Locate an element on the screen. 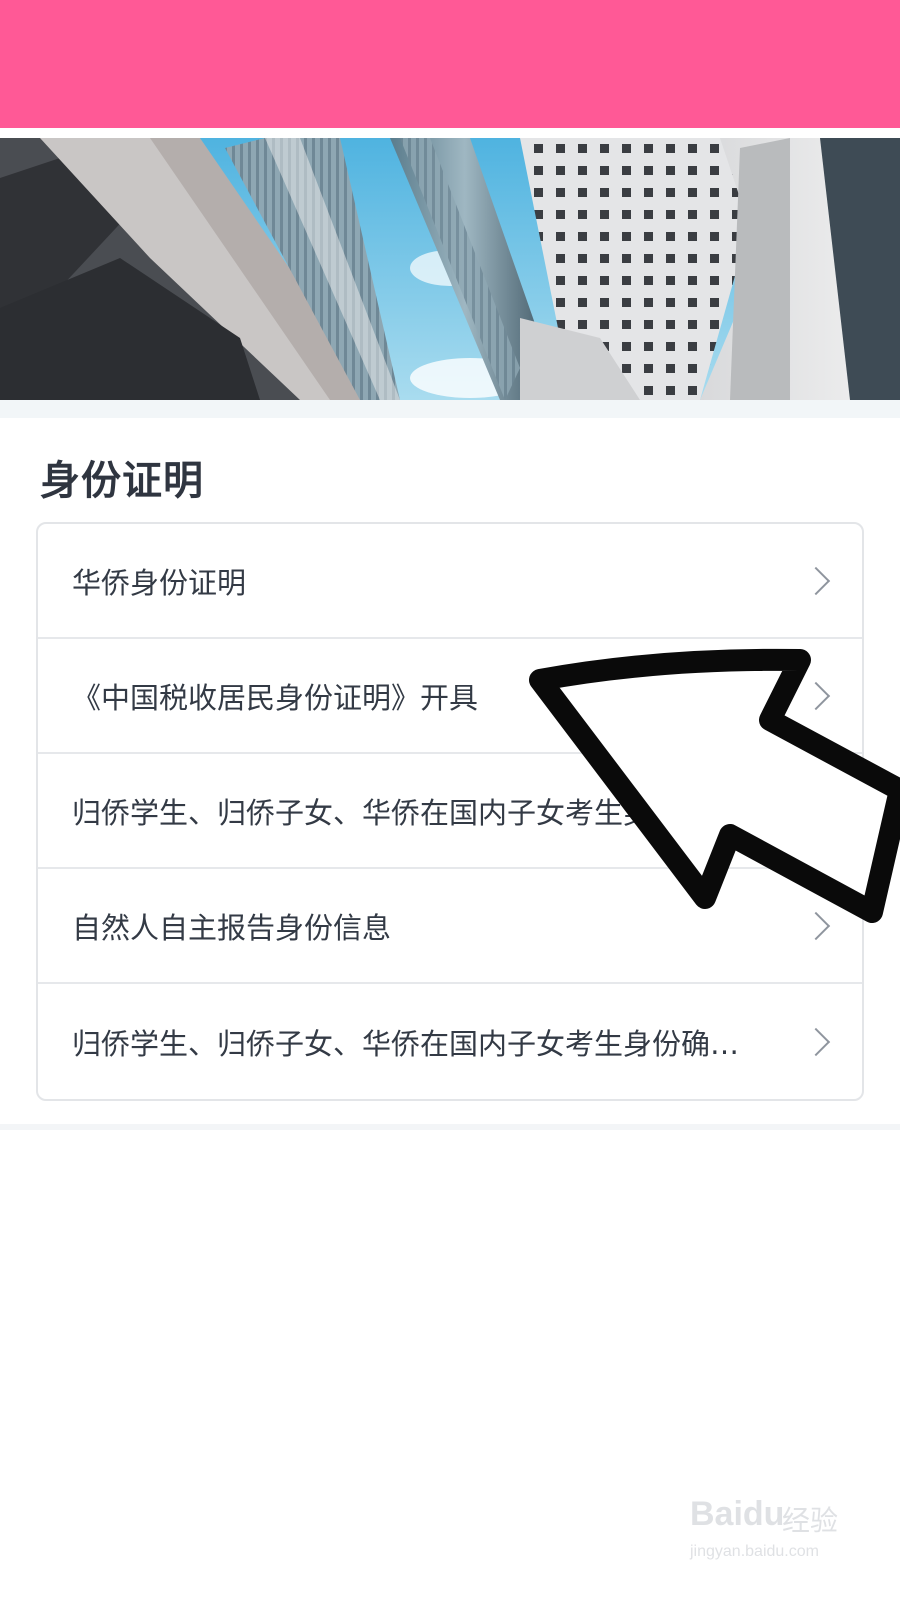  list-item-label: 华侨身份证明 is located at coordinates (159, 582).